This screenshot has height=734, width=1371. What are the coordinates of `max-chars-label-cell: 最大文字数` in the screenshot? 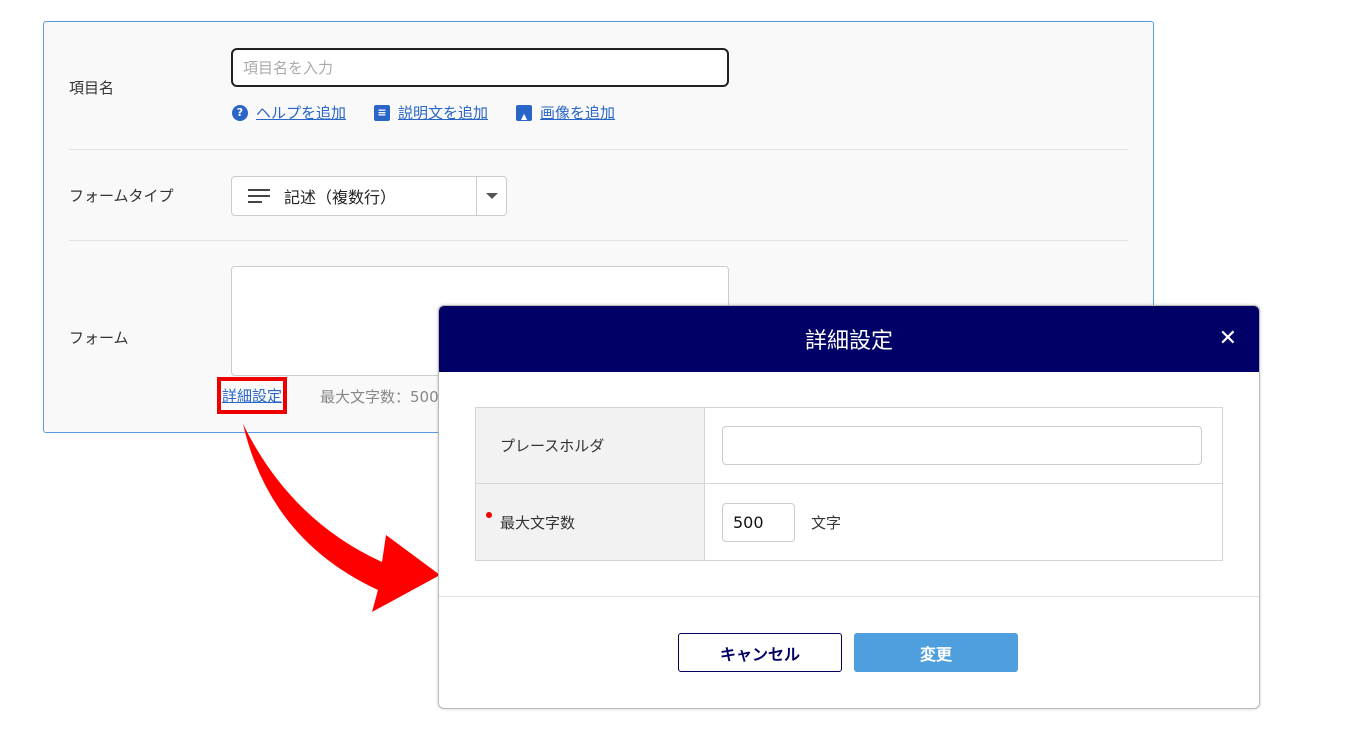 It's located at (590, 522).